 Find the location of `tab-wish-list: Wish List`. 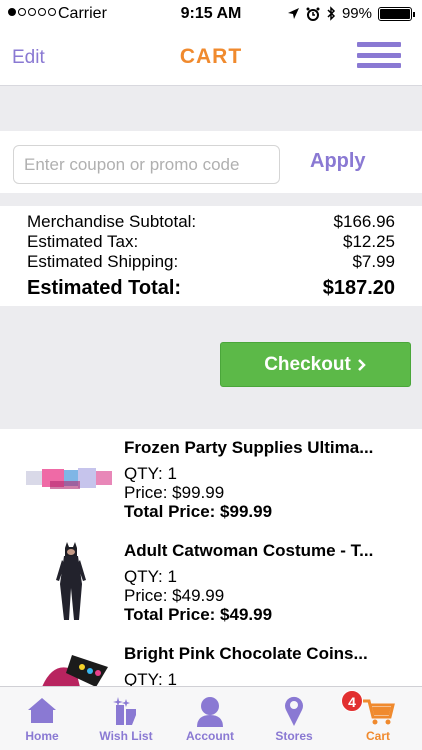

tab-wish-list: Wish List is located at coordinates (126, 718).